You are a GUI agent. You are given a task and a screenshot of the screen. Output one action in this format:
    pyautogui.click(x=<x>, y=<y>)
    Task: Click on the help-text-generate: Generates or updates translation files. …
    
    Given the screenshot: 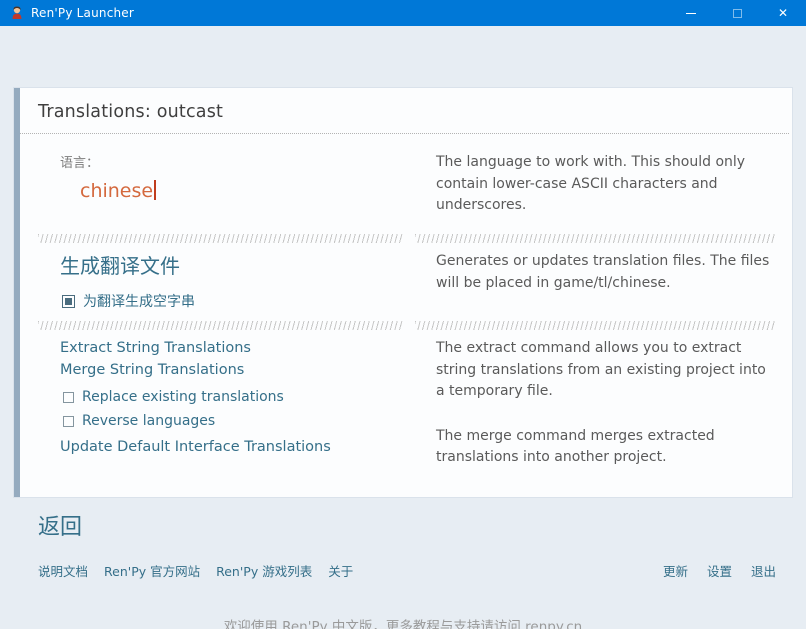 What is the action you would take?
    pyautogui.click(x=603, y=272)
    